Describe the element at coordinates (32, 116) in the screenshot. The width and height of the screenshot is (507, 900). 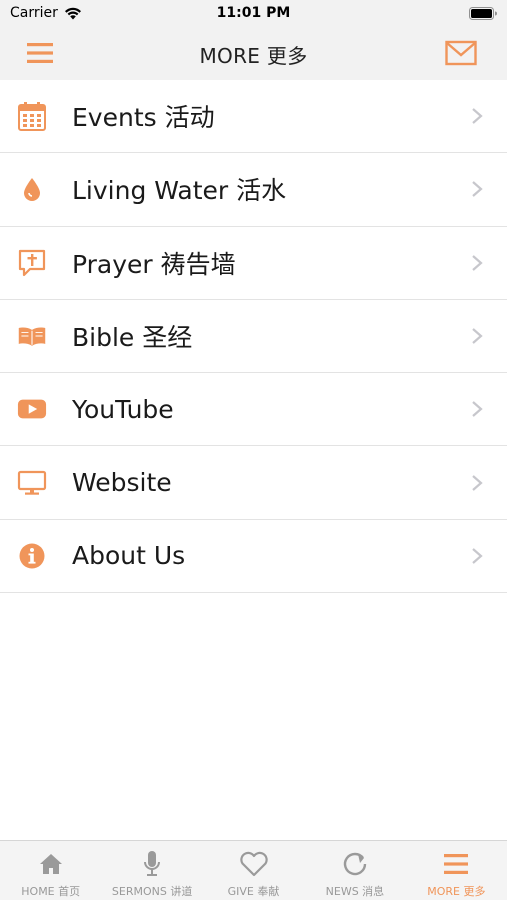
I see `calendar-icon` at that location.